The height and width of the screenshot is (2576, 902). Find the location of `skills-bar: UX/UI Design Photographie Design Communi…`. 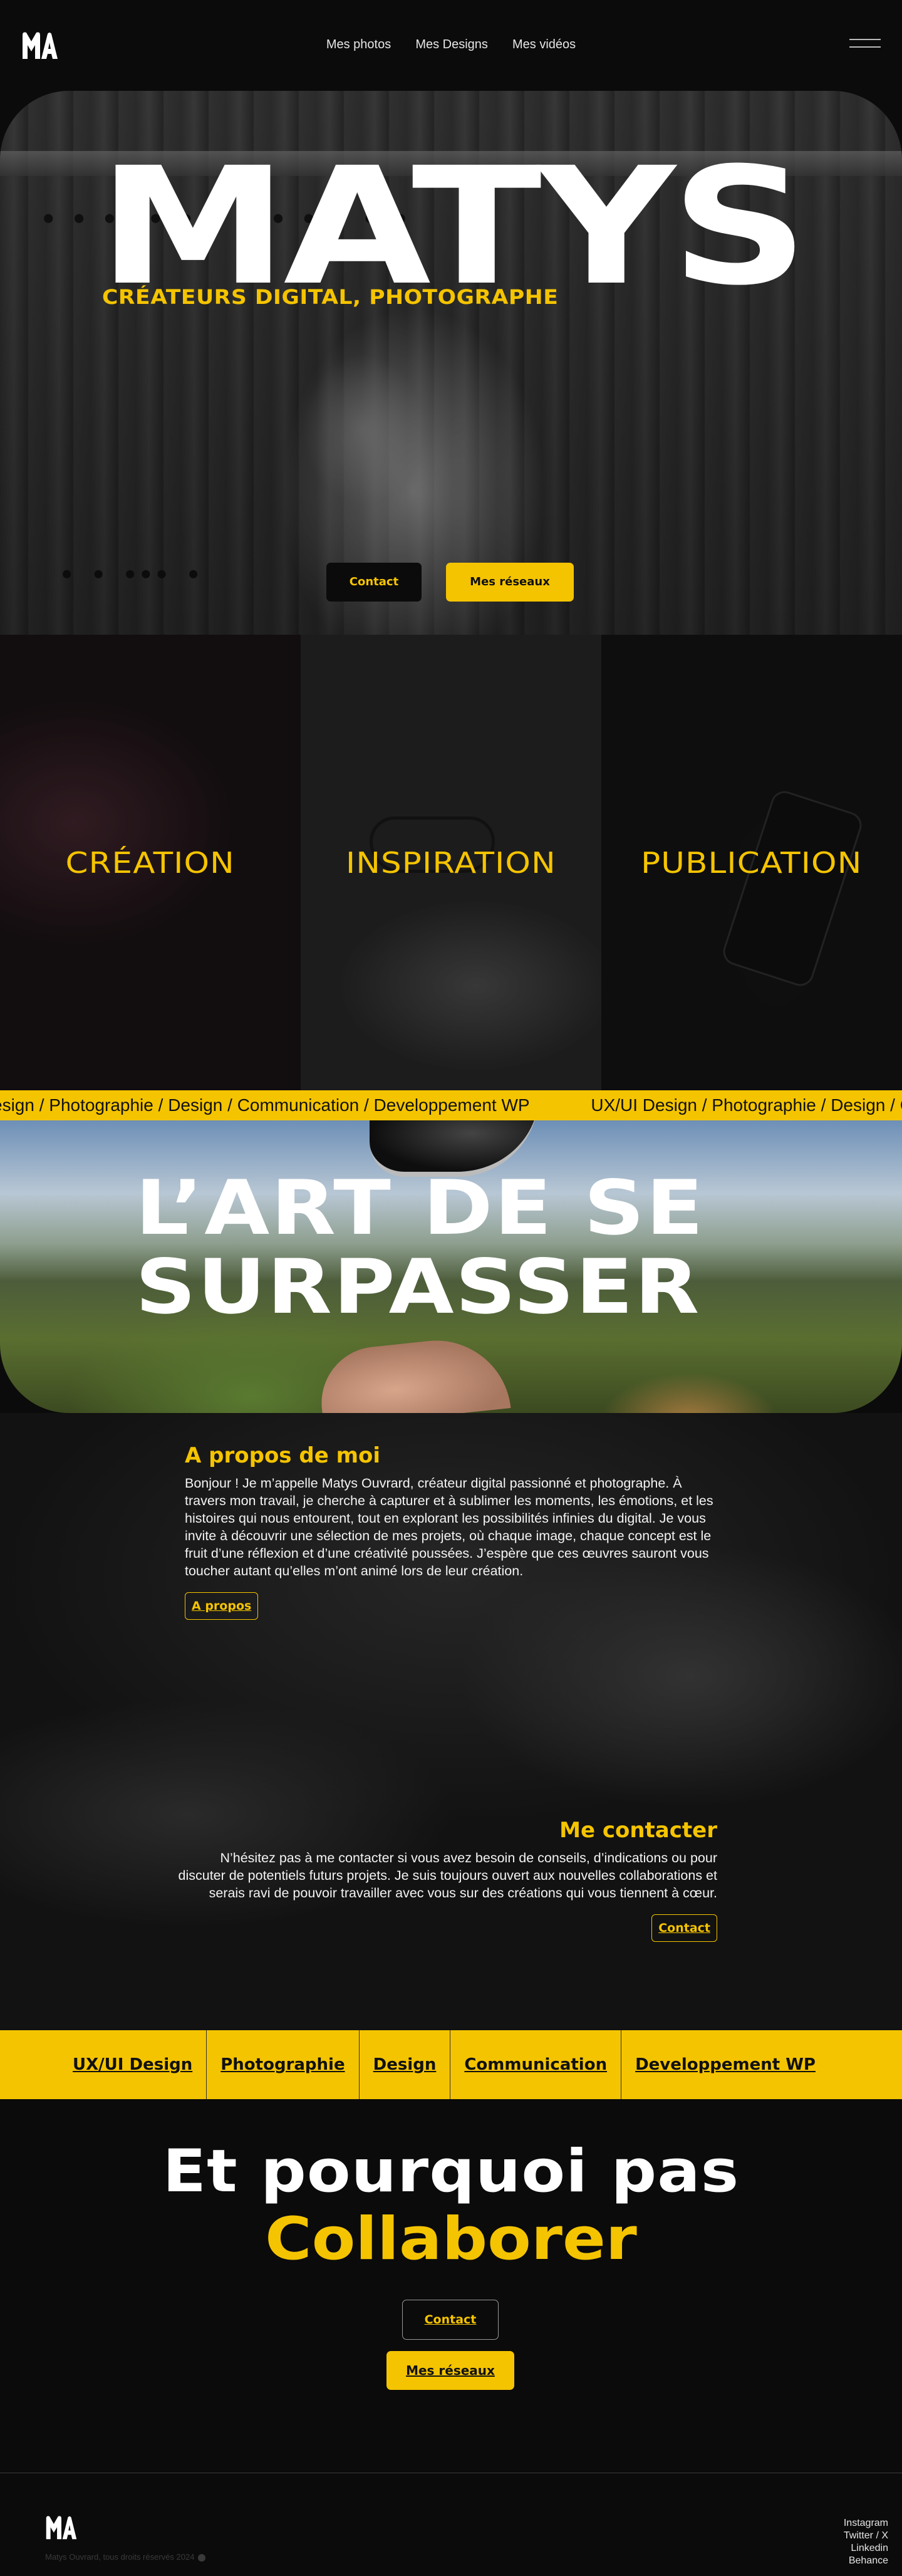

skills-bar: UX/UI Design Photographie Design Communi… is located at coordinates (451, 2064).